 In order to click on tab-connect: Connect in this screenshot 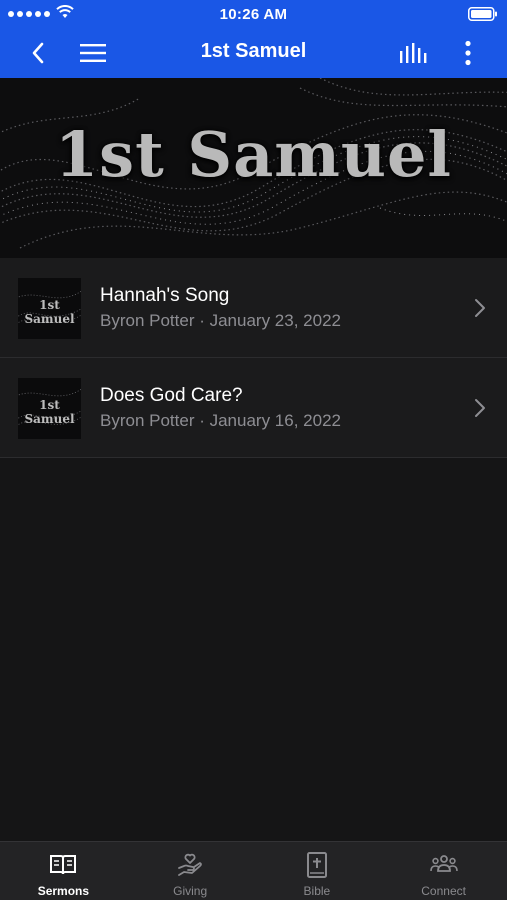, I will do `click(443, 871)`.